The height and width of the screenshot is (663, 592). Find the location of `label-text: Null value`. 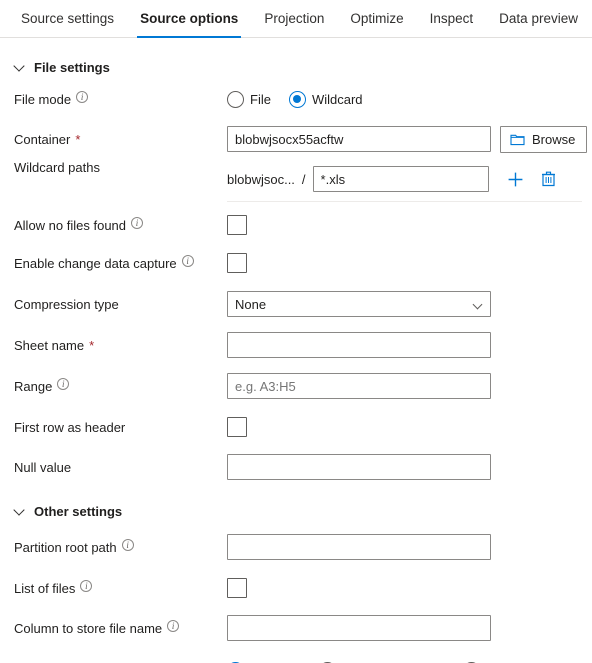

label-text: Null value is located at coordinates (43, 467).